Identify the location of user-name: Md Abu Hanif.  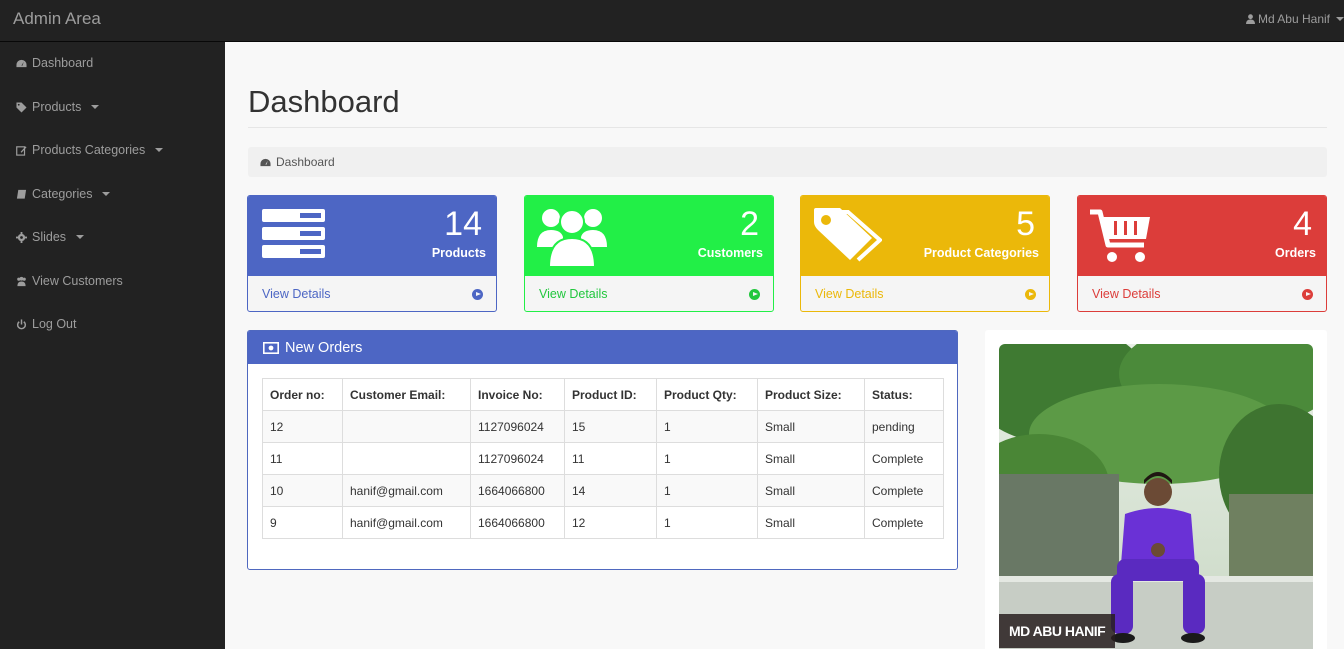
(1293, 19).